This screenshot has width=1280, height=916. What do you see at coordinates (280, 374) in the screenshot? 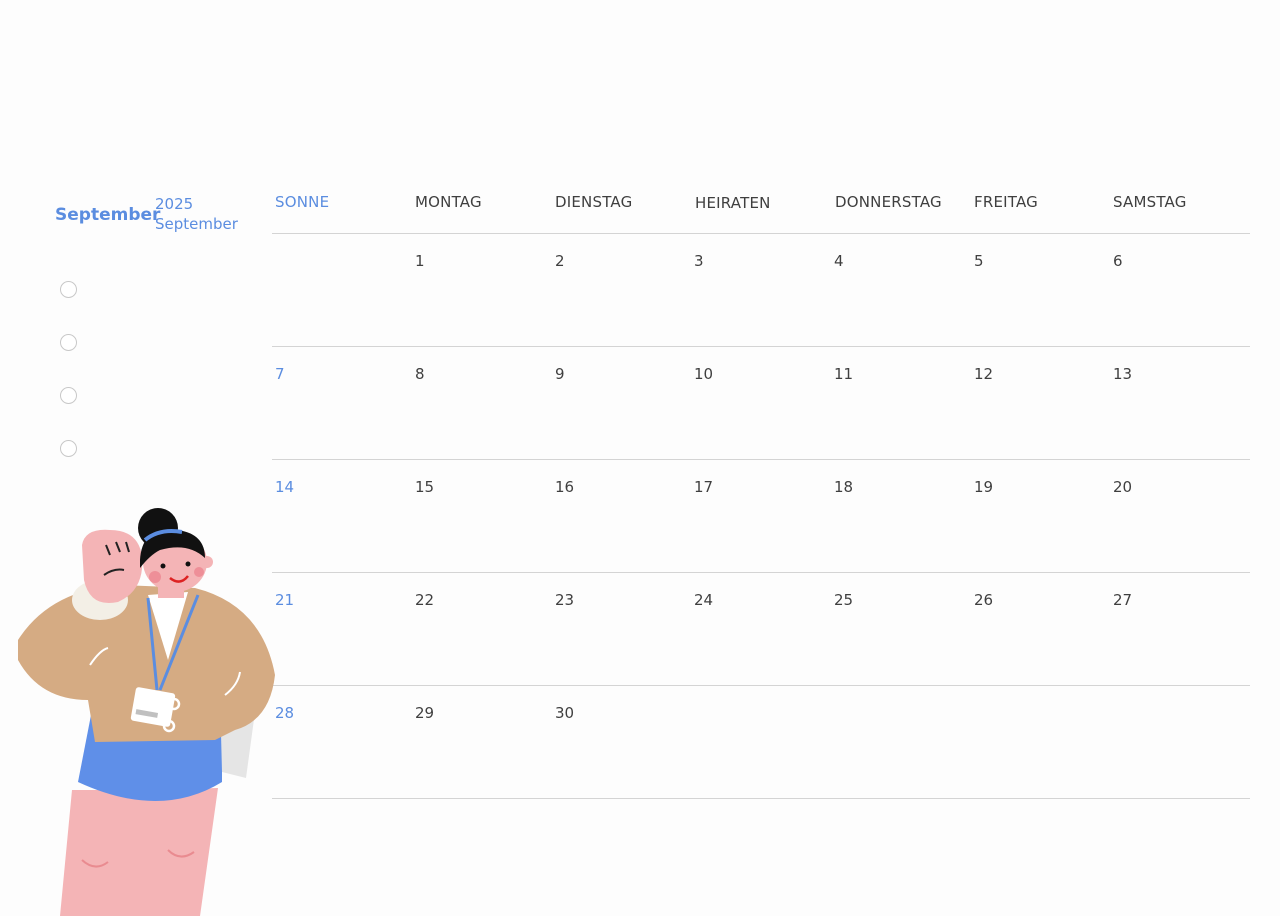
I see `date-cell: 7` at bounding box center [280, 374].